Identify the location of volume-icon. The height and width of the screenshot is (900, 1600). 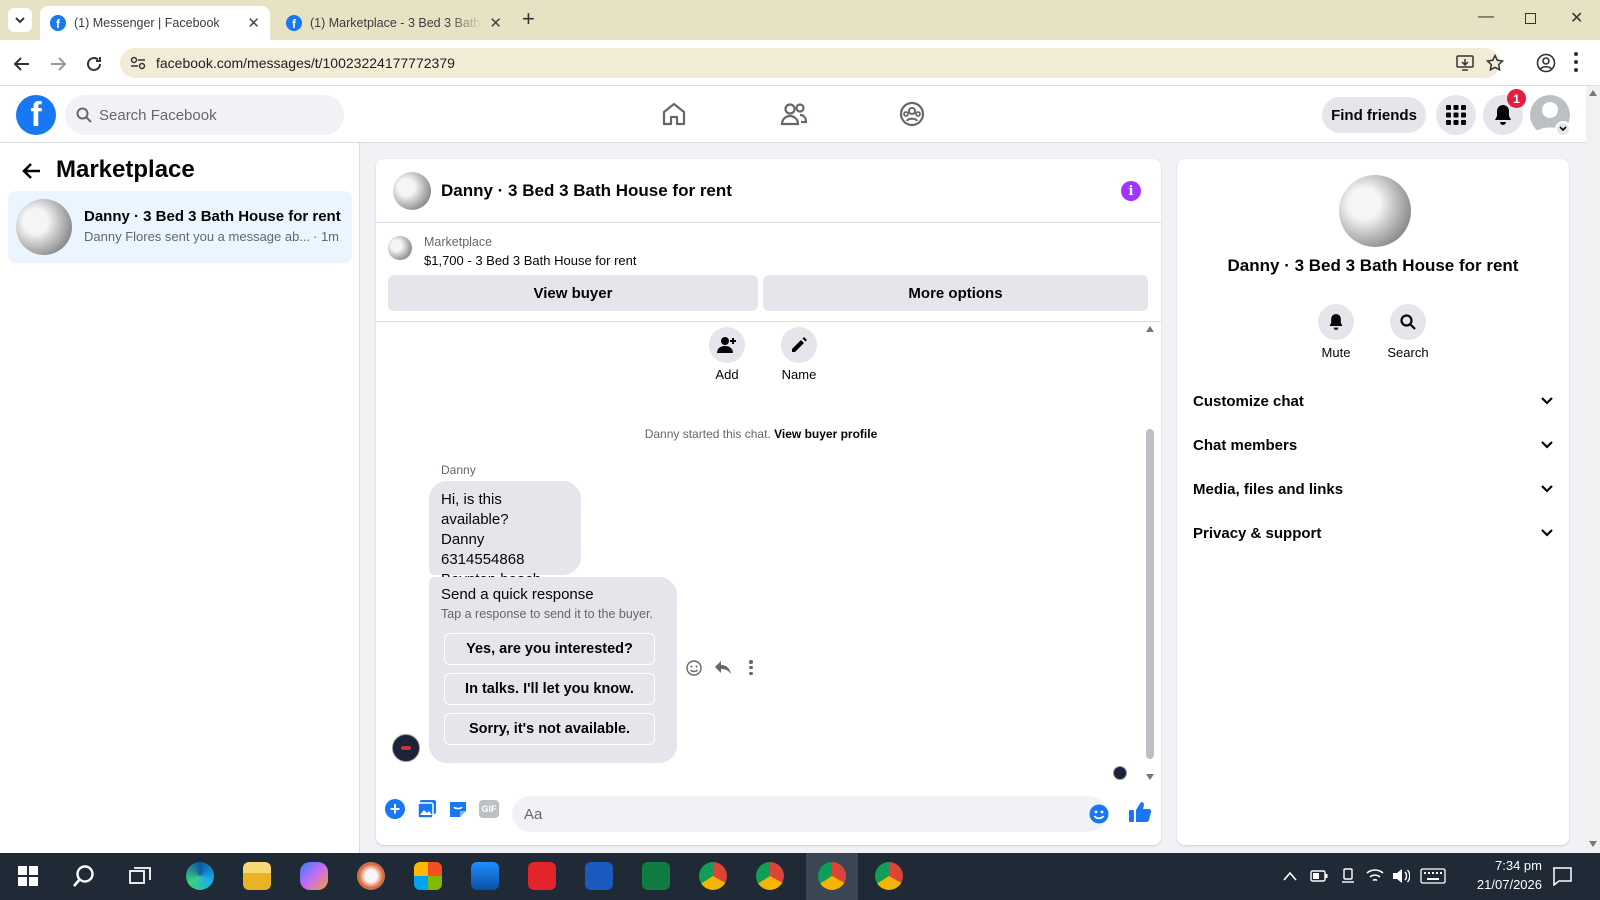
(1401, 876).